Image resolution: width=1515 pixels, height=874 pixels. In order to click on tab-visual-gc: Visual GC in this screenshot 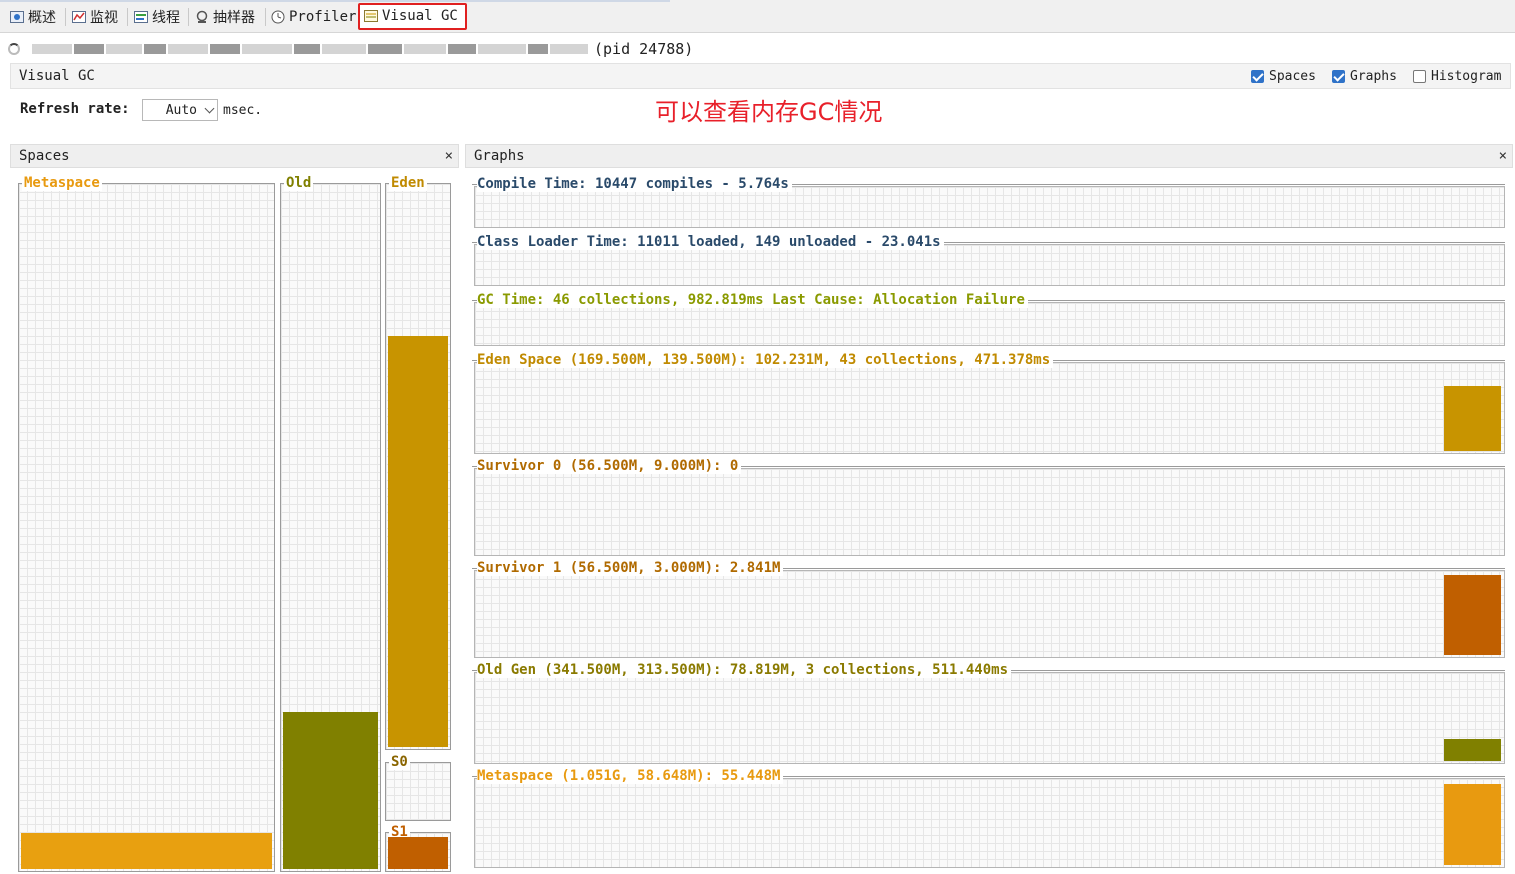, I will do `click(411, 16)`.